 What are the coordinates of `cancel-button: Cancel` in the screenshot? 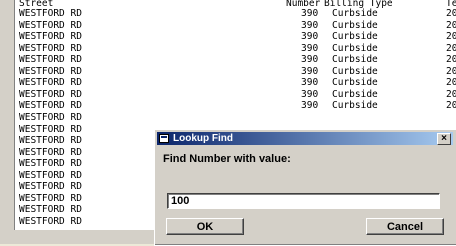 It's located at (405, 226).